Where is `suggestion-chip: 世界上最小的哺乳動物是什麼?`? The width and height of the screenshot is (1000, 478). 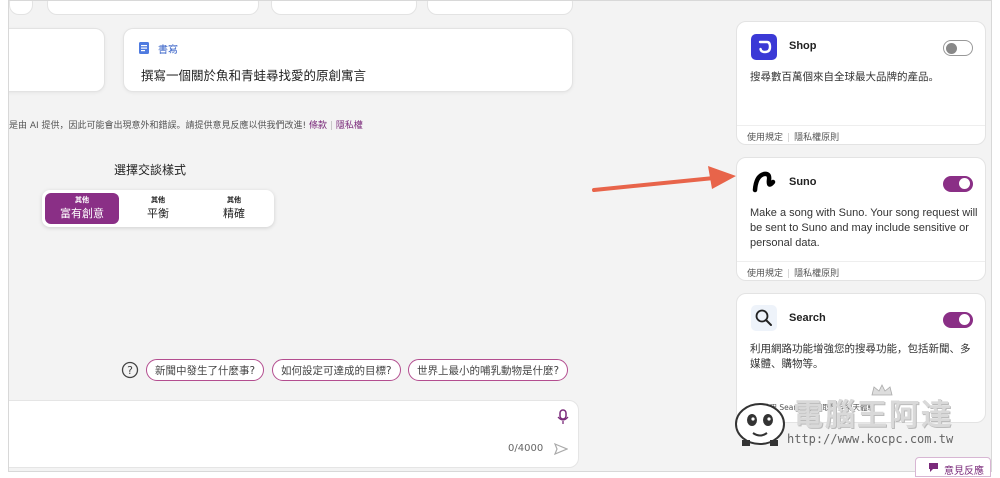
suggestion-chip: 世界上最小的哺乳動物是什麼? is located at coordinates (488, 370).